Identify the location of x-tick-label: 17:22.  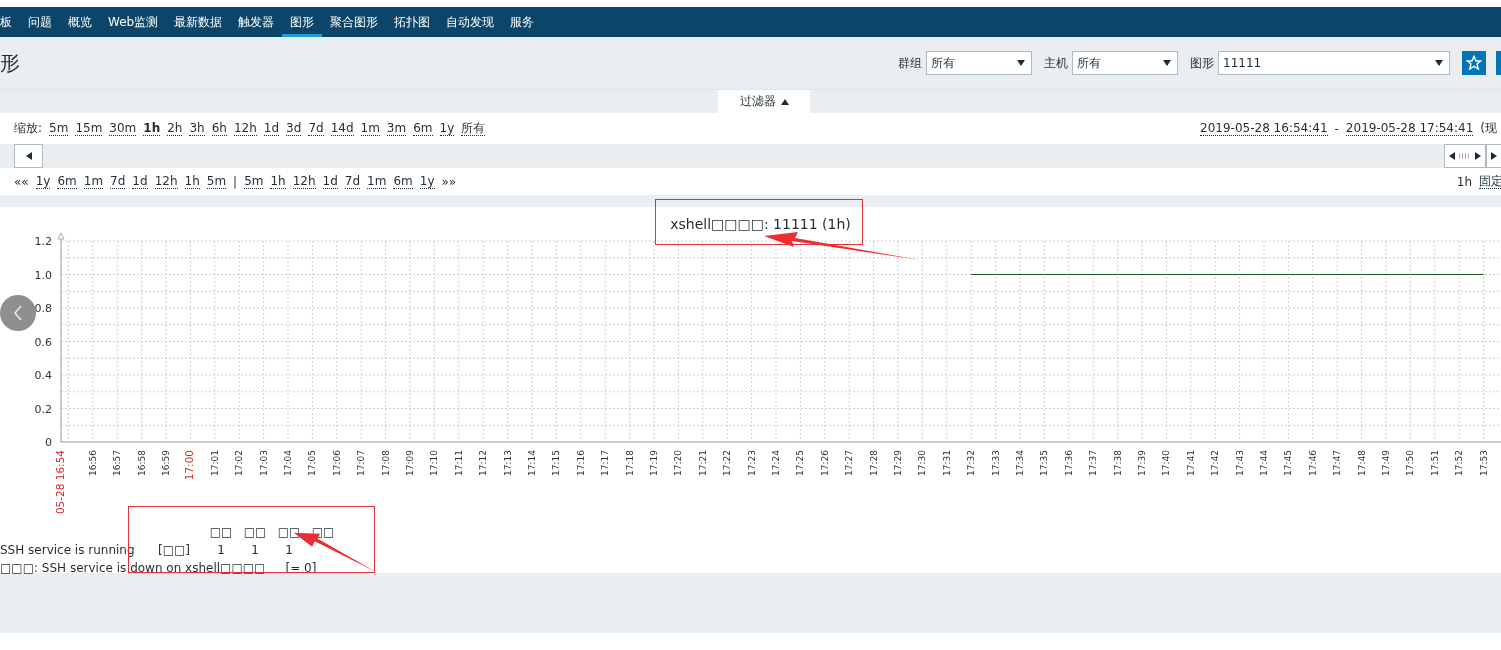
(727, 463).